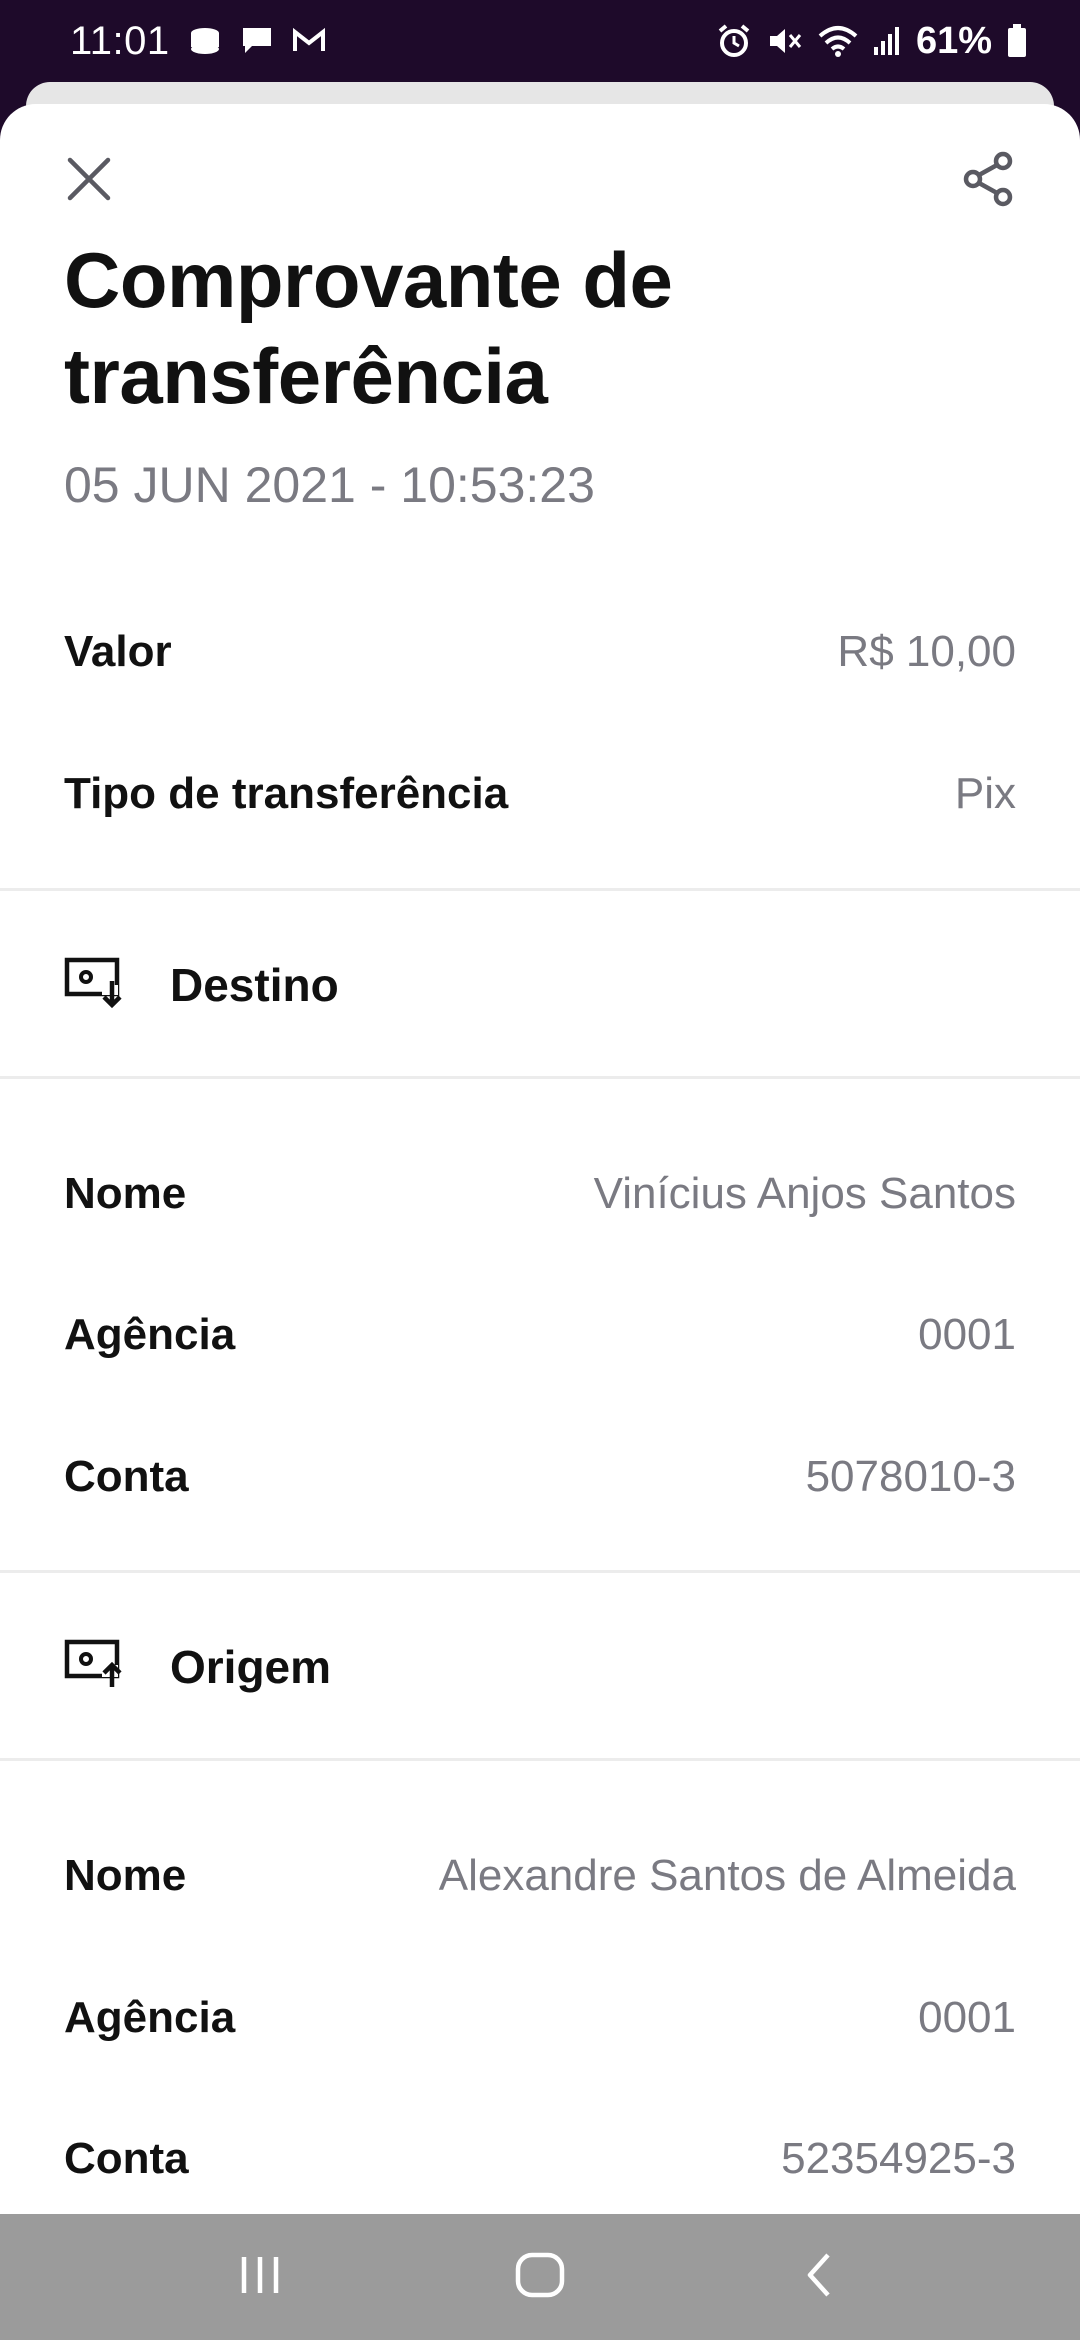  I want to click on tipo-row: Tipo de transferência Pix, so click(540, 794).